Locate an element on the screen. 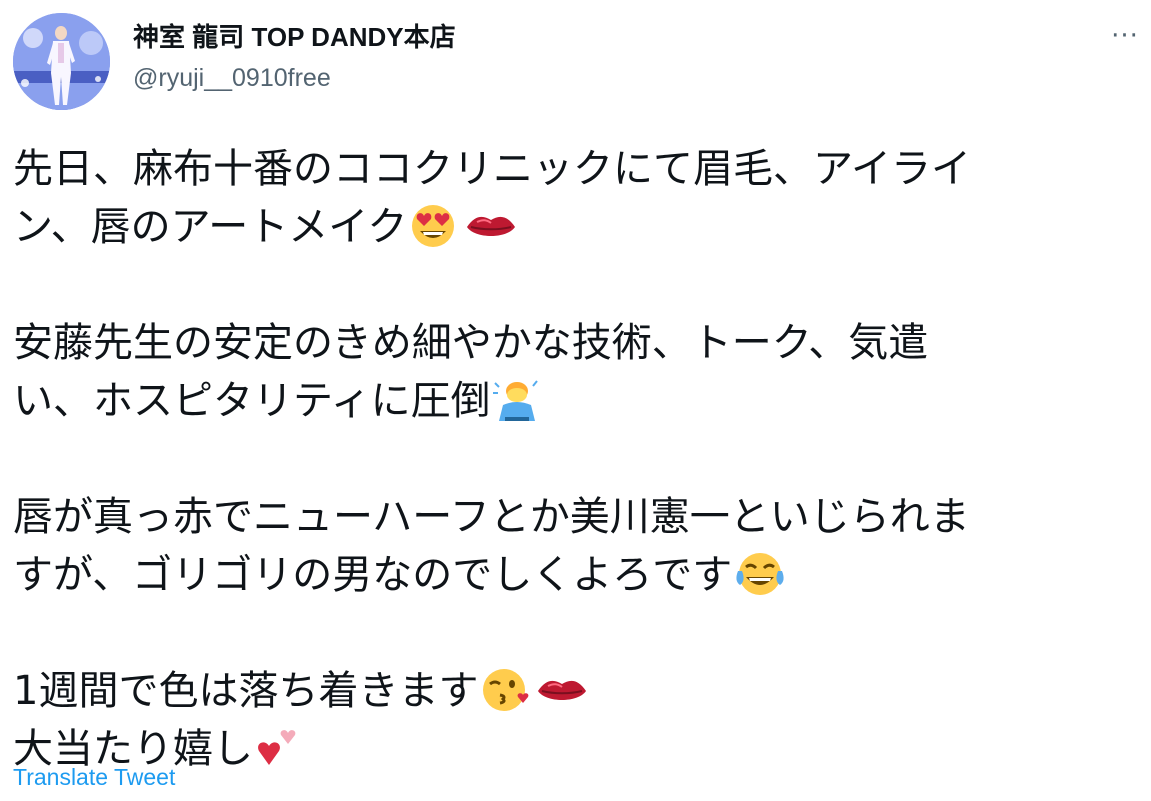 The height and width of the screenshot is (801, 1151). tweet-line: い、ホスピタリティに圧倒 is located at coordinates (573, 401).